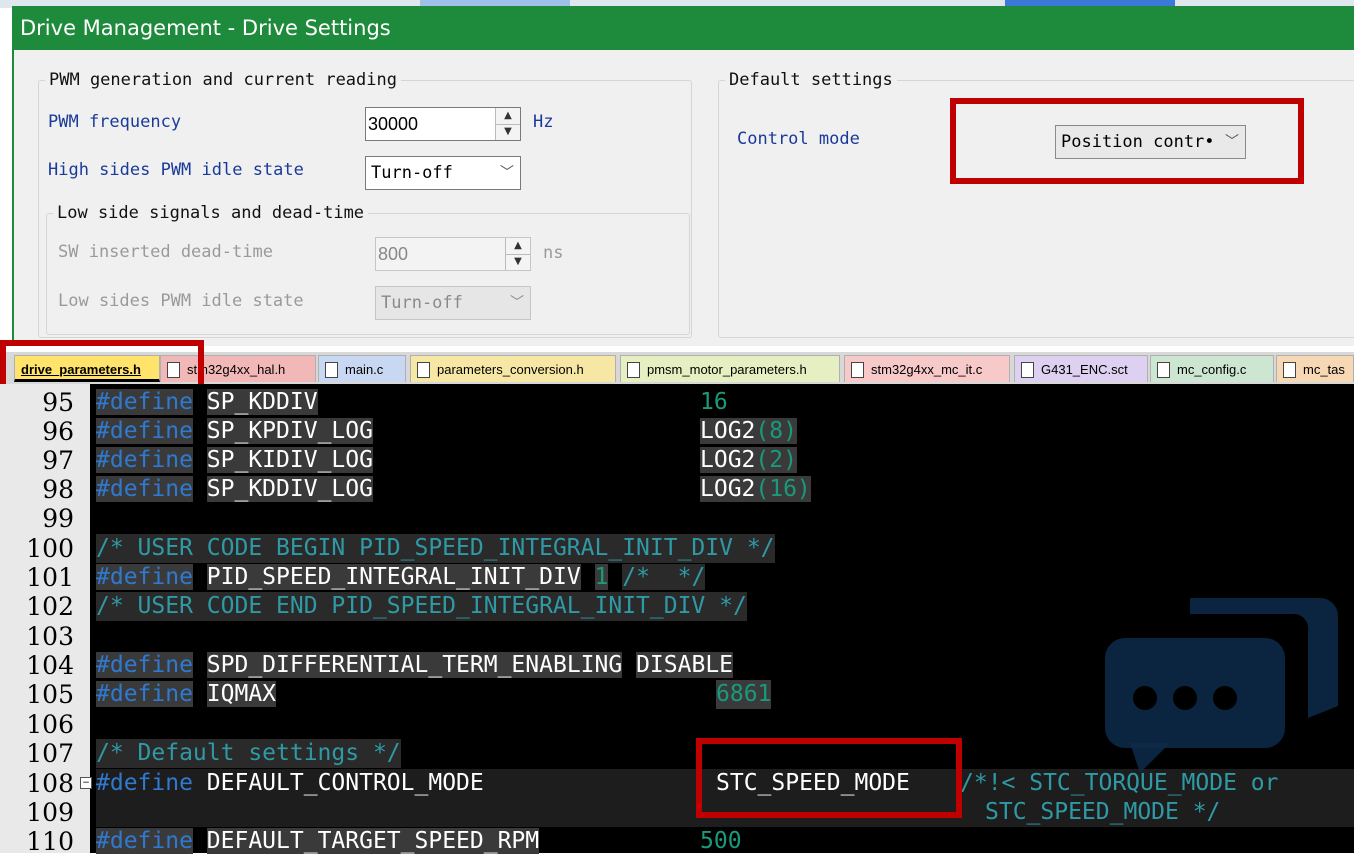 The height and width of the screenshot is (856, 1354). Describe the element at coordinates (211, 213) in the screenshot. I see `low-side-group-legend: Low side signals and dead-time` at that location.